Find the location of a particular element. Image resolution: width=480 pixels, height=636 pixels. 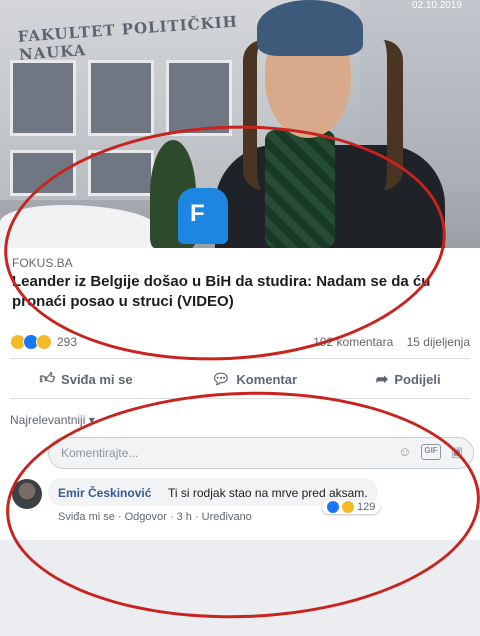

comment-reaction-count: 129 is located at coordinates (366, 507).